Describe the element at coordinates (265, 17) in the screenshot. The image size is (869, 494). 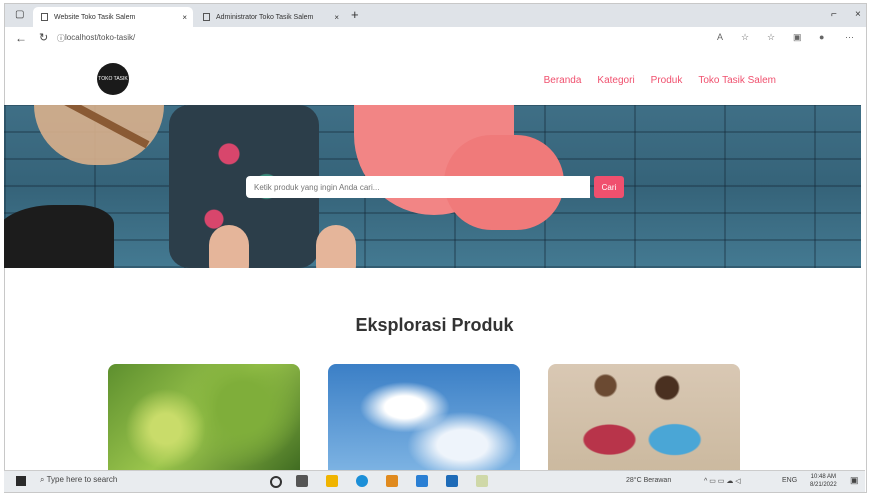
I see `tab-admin-label: Administrator Toko Tasik Salem` at that location.